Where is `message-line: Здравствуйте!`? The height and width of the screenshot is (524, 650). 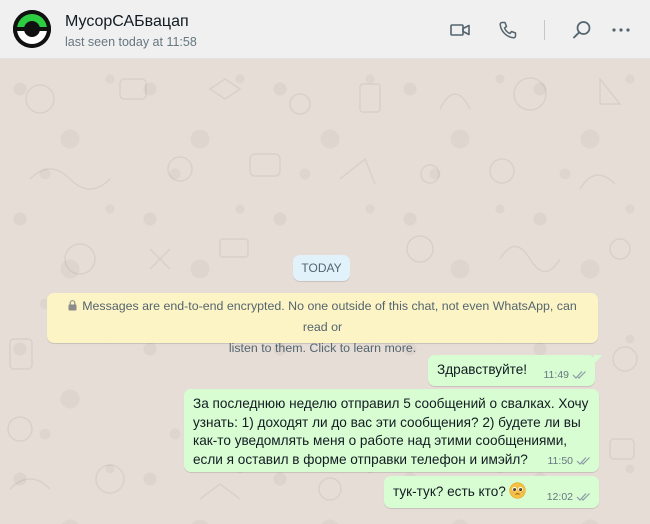
message-line: Здравствуйте! is located at coordinates (482, 369).